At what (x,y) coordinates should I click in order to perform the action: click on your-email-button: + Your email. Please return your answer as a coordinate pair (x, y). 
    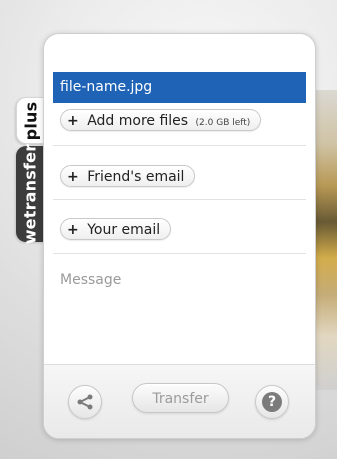
    Looking at the image, I should click on (116, 229).